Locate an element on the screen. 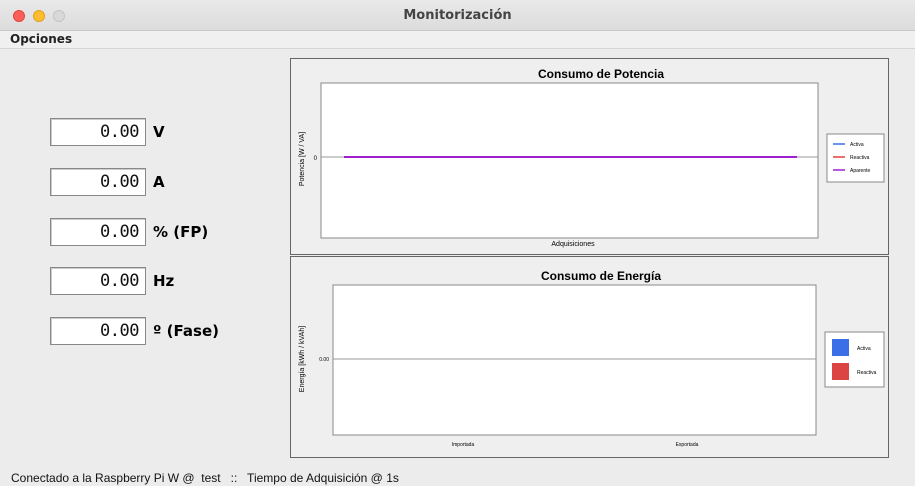  title-bar: Monitorización is located at coordinates (457, 15).